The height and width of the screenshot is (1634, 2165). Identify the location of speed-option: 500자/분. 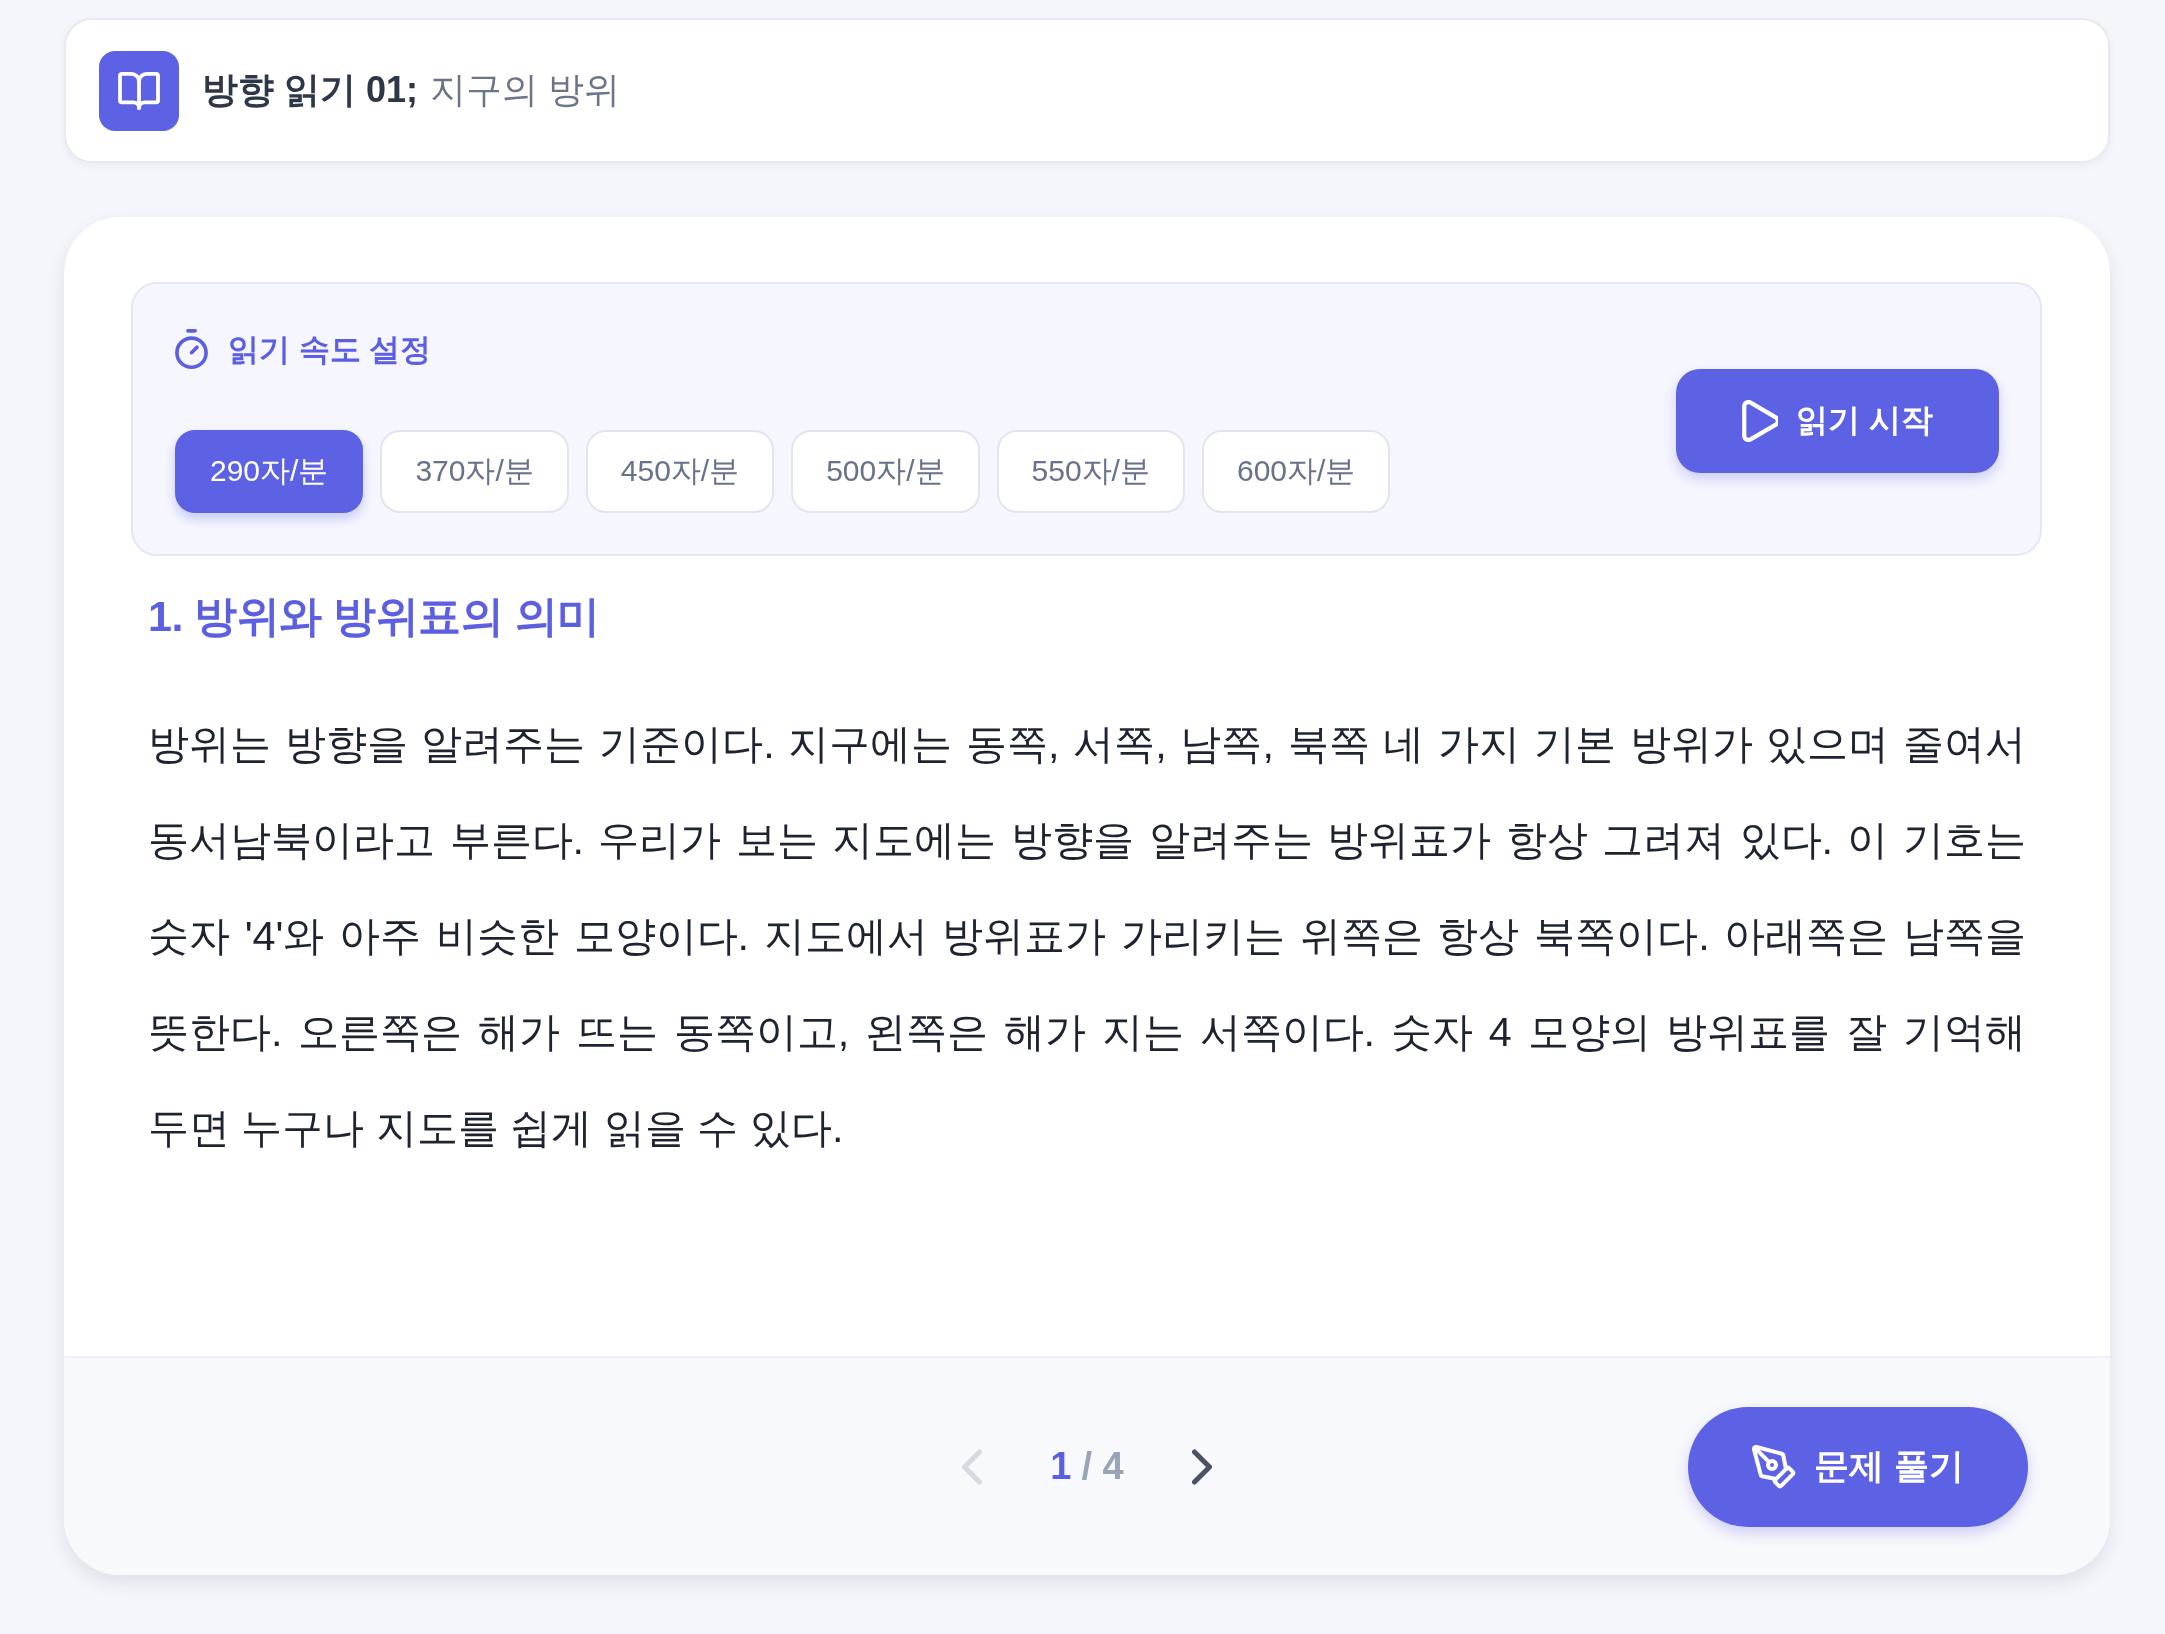
(885, 471).